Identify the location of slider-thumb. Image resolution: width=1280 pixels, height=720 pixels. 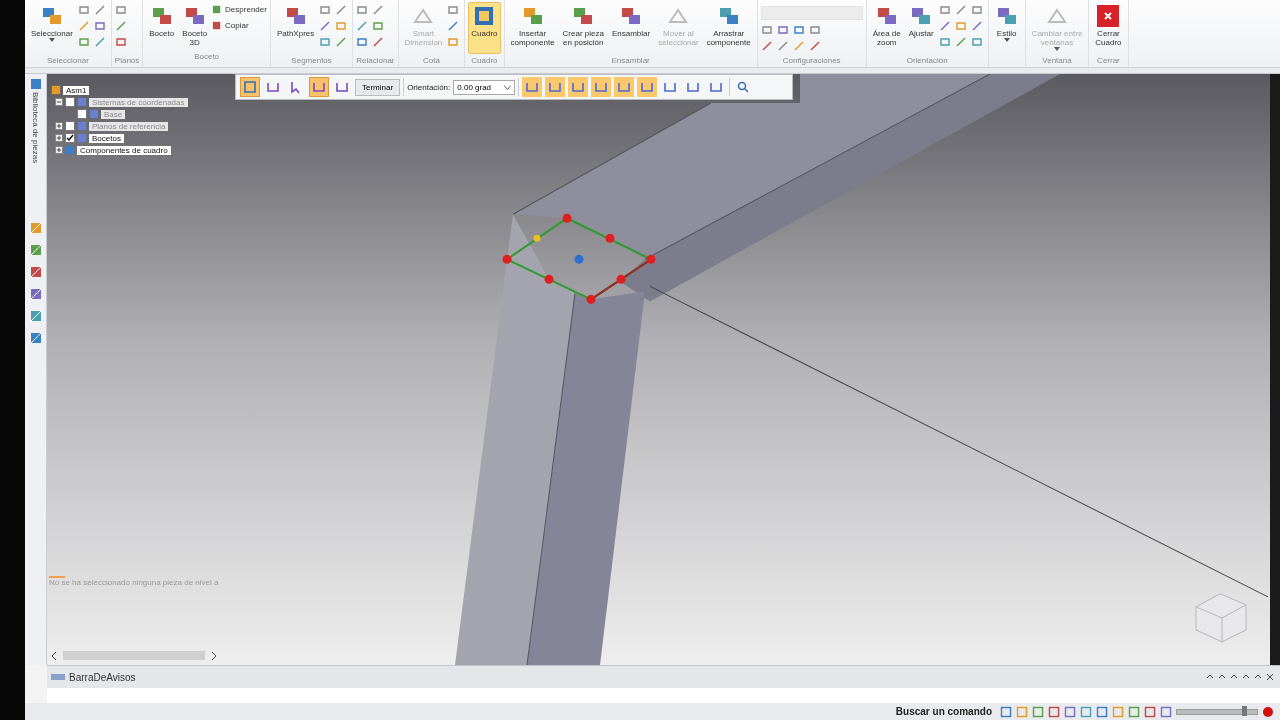
(1244, 710).